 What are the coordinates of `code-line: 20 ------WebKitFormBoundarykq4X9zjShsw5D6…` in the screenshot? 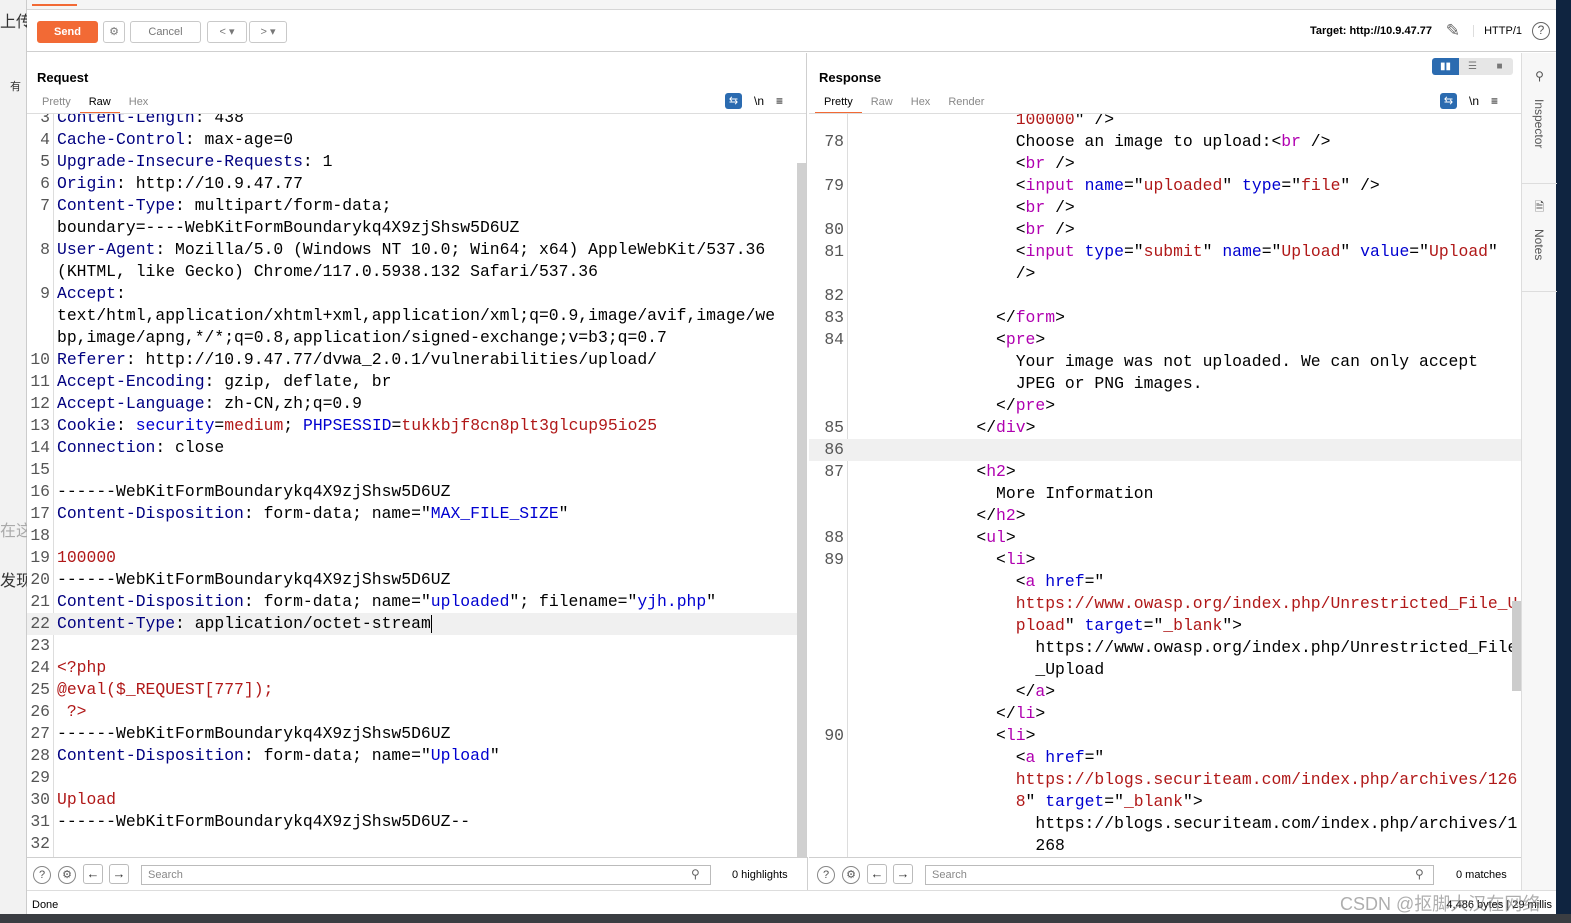 It's located at (416, 580).